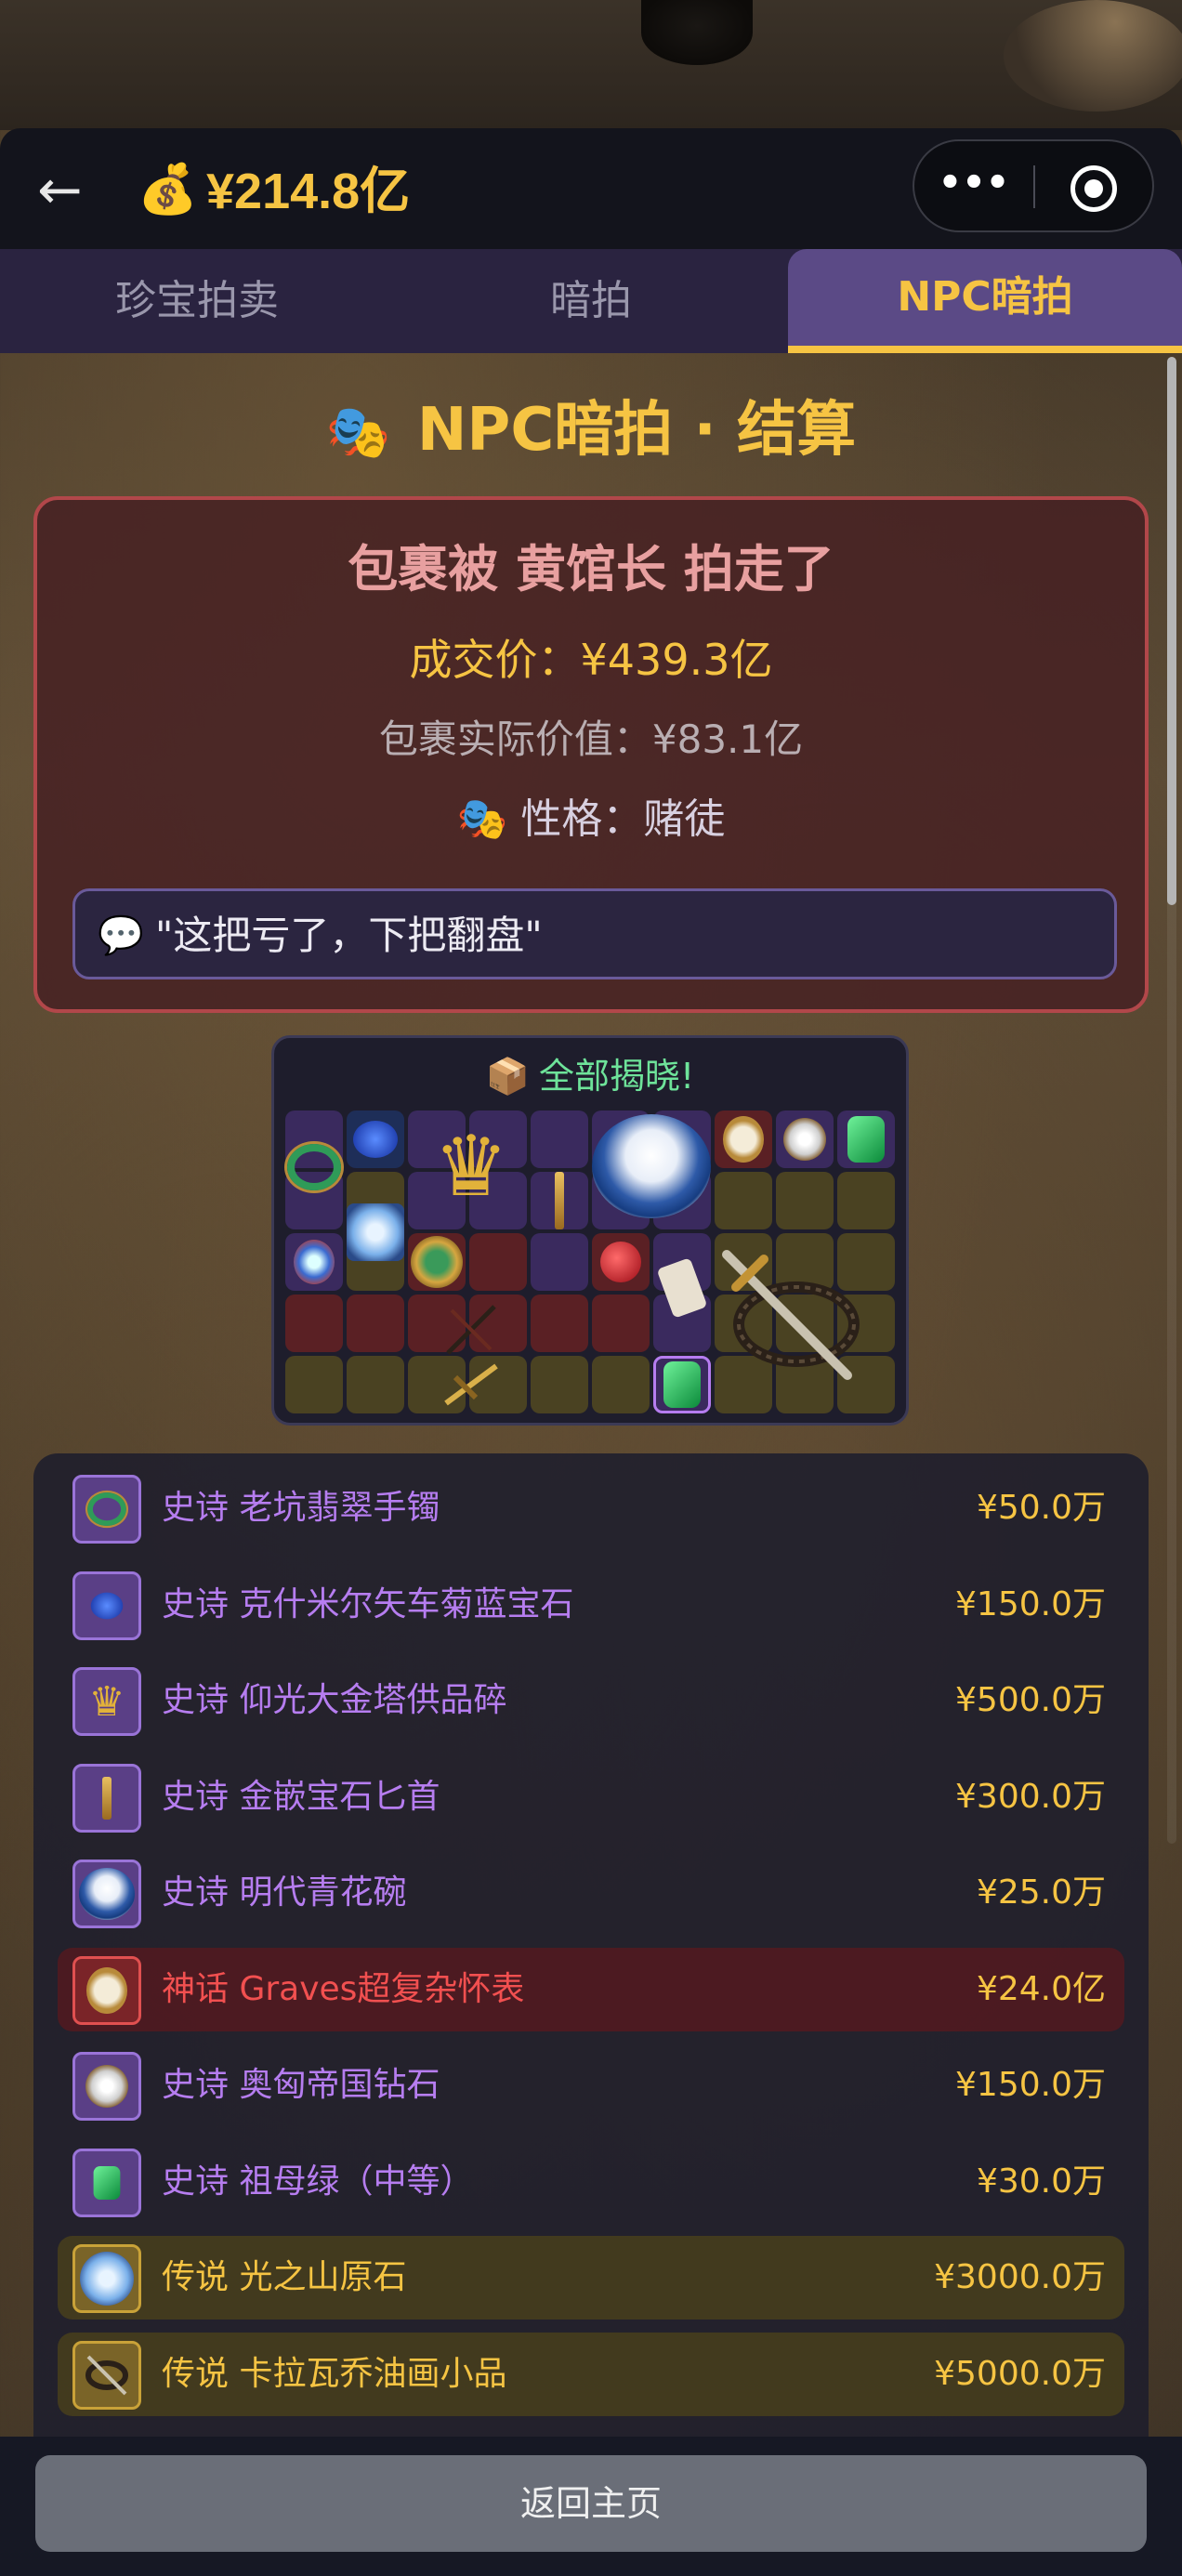 Image resolution: width=1182 pixels, height=2576 pixels. Describe the element at coordinates (334, 2374) in the screenshot. I see `item-name: 传说 卡拉瓦乔油画小品` at that location.